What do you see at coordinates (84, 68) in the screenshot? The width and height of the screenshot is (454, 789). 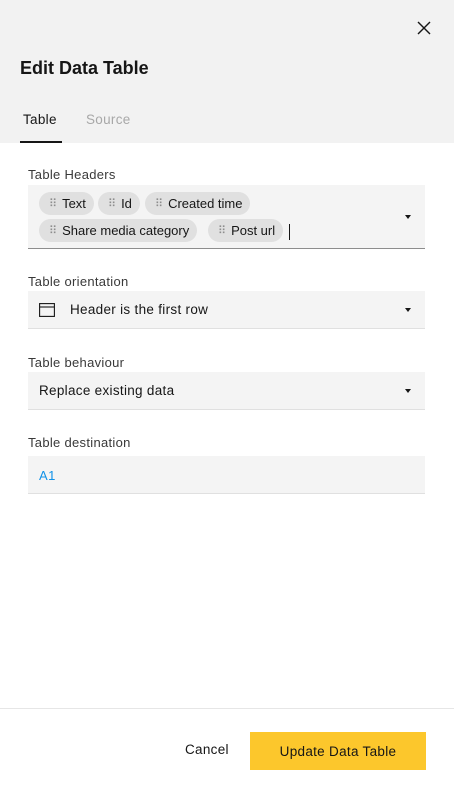 I see `dialog-title: Edit Data Table` at bounding box center [84, 68].